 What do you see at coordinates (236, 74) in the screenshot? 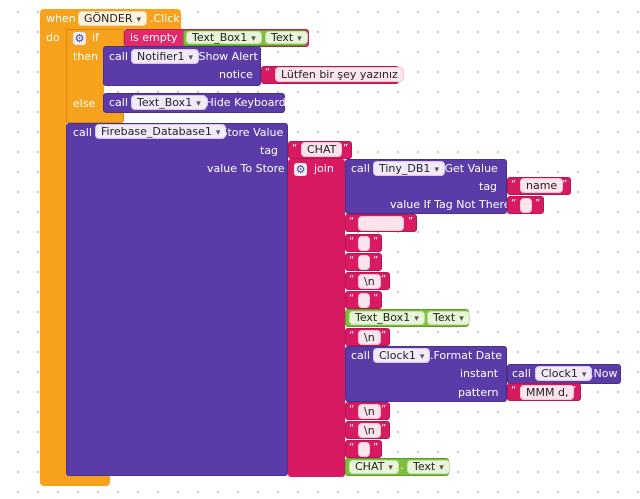
I see `notice-label: notice` at bounding box center [236, 74].